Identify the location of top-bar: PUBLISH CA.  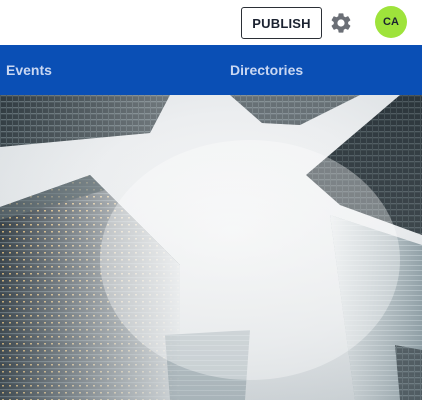
(211, 22).